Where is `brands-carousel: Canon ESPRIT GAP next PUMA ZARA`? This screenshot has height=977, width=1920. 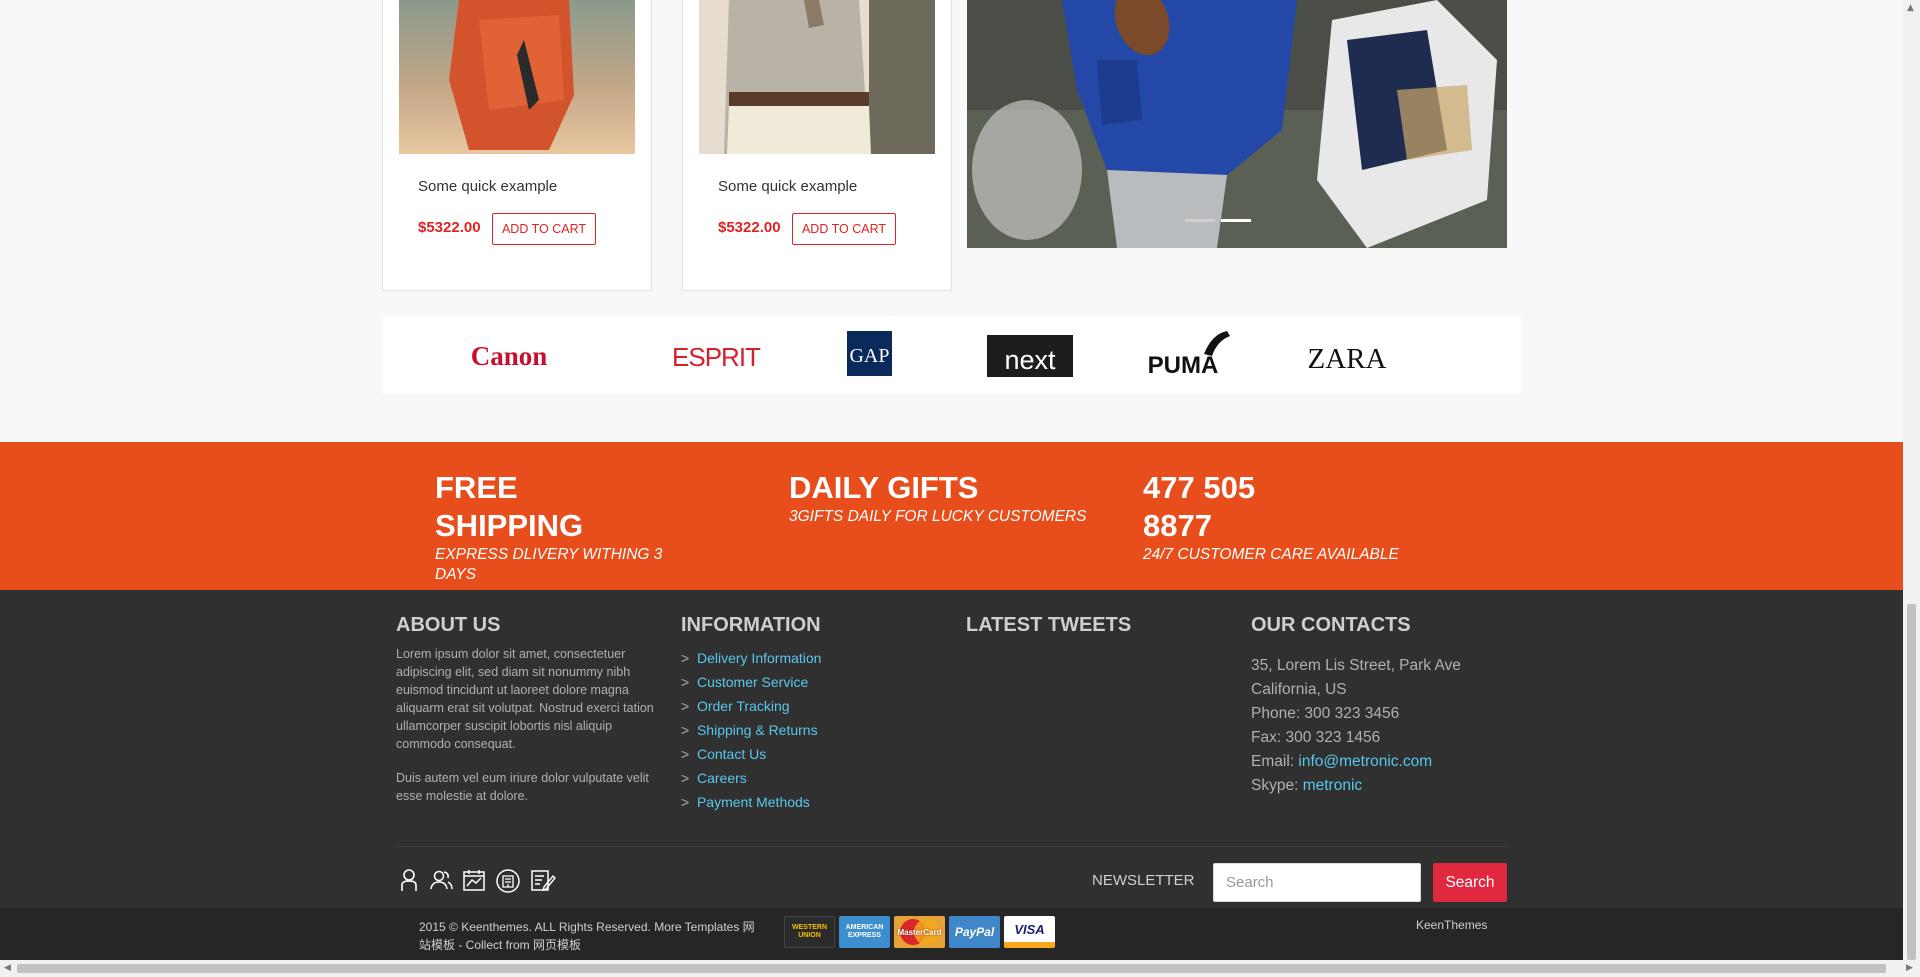
brands-carousel: Canon ESPRIT GAP next PUMA ZARA is located at coordinates (951, 355).